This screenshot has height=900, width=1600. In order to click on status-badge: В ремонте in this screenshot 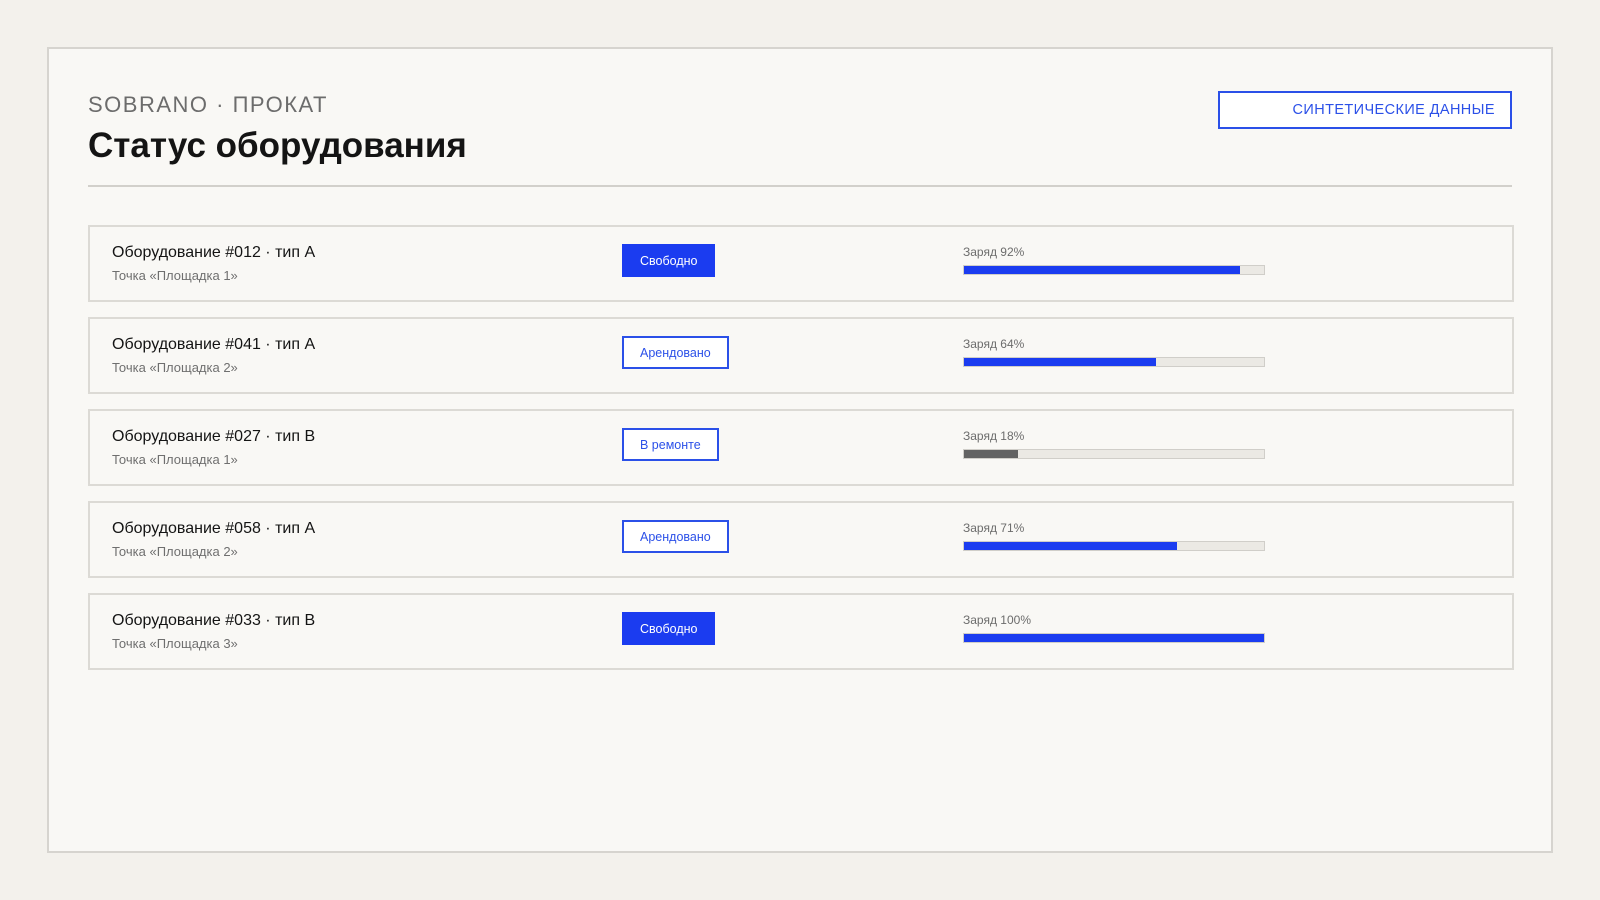, I will do `click(670, 444)`.